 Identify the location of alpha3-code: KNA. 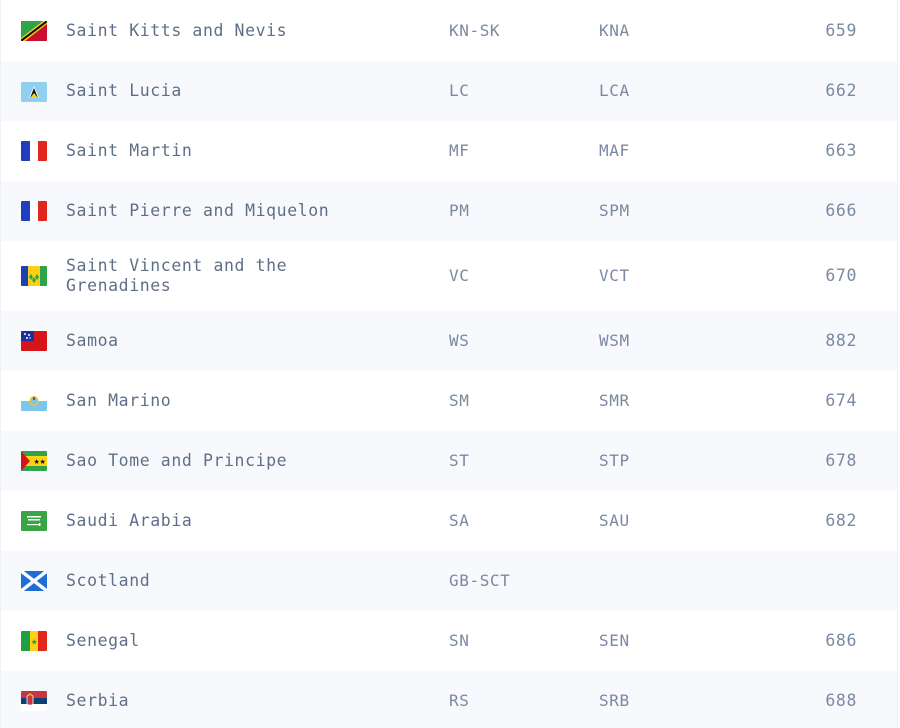
(614, 30).